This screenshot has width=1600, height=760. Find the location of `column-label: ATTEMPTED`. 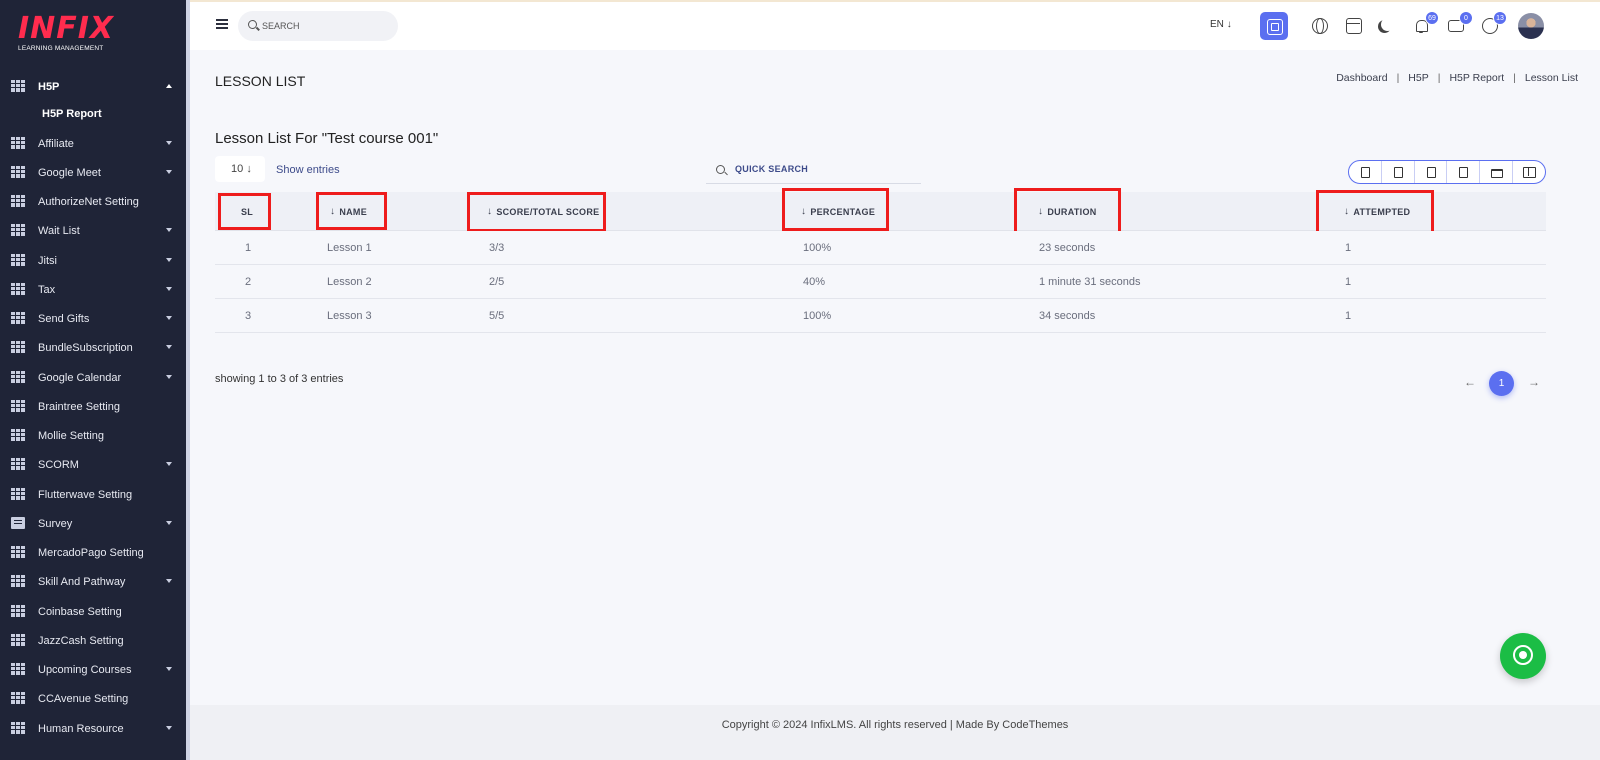

column-label: ATTEMPTED is located at coordinates (1382, 211).